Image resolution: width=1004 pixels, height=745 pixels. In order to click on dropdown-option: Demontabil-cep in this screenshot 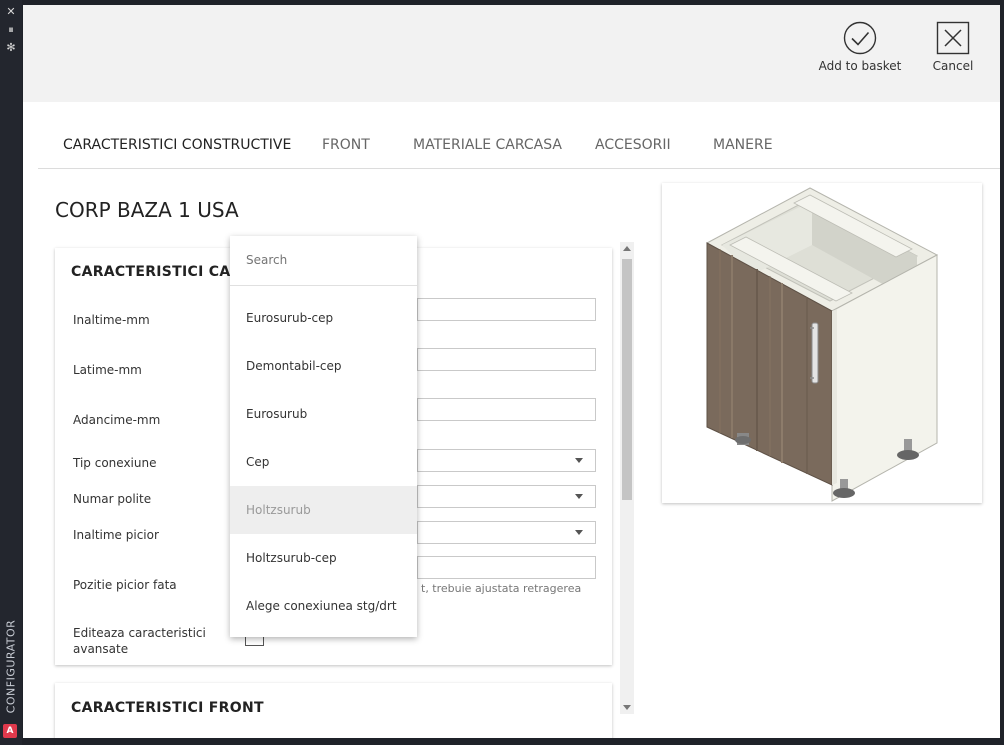, I will do `click(323, 366)`.